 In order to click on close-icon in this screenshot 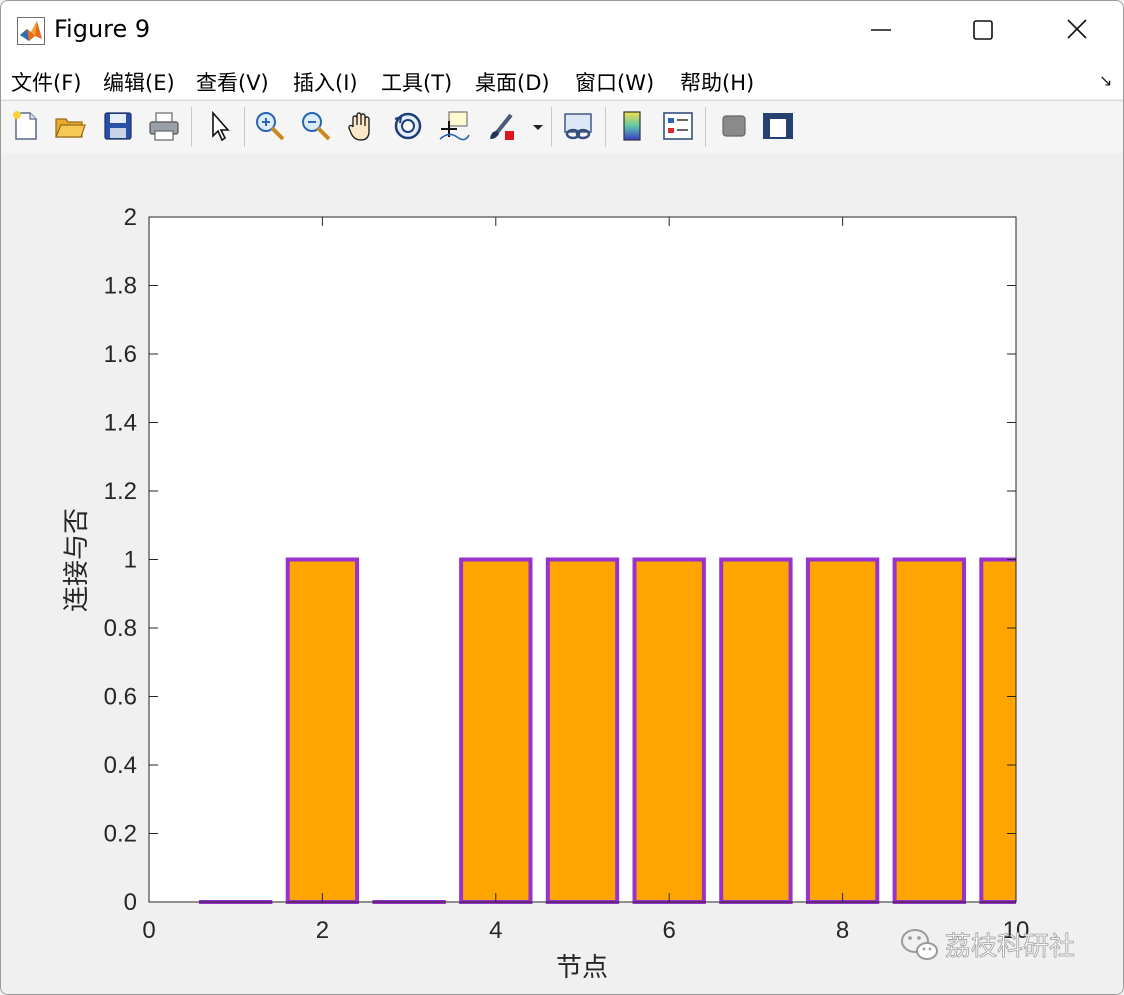, I will do `click(1077, 29)`.